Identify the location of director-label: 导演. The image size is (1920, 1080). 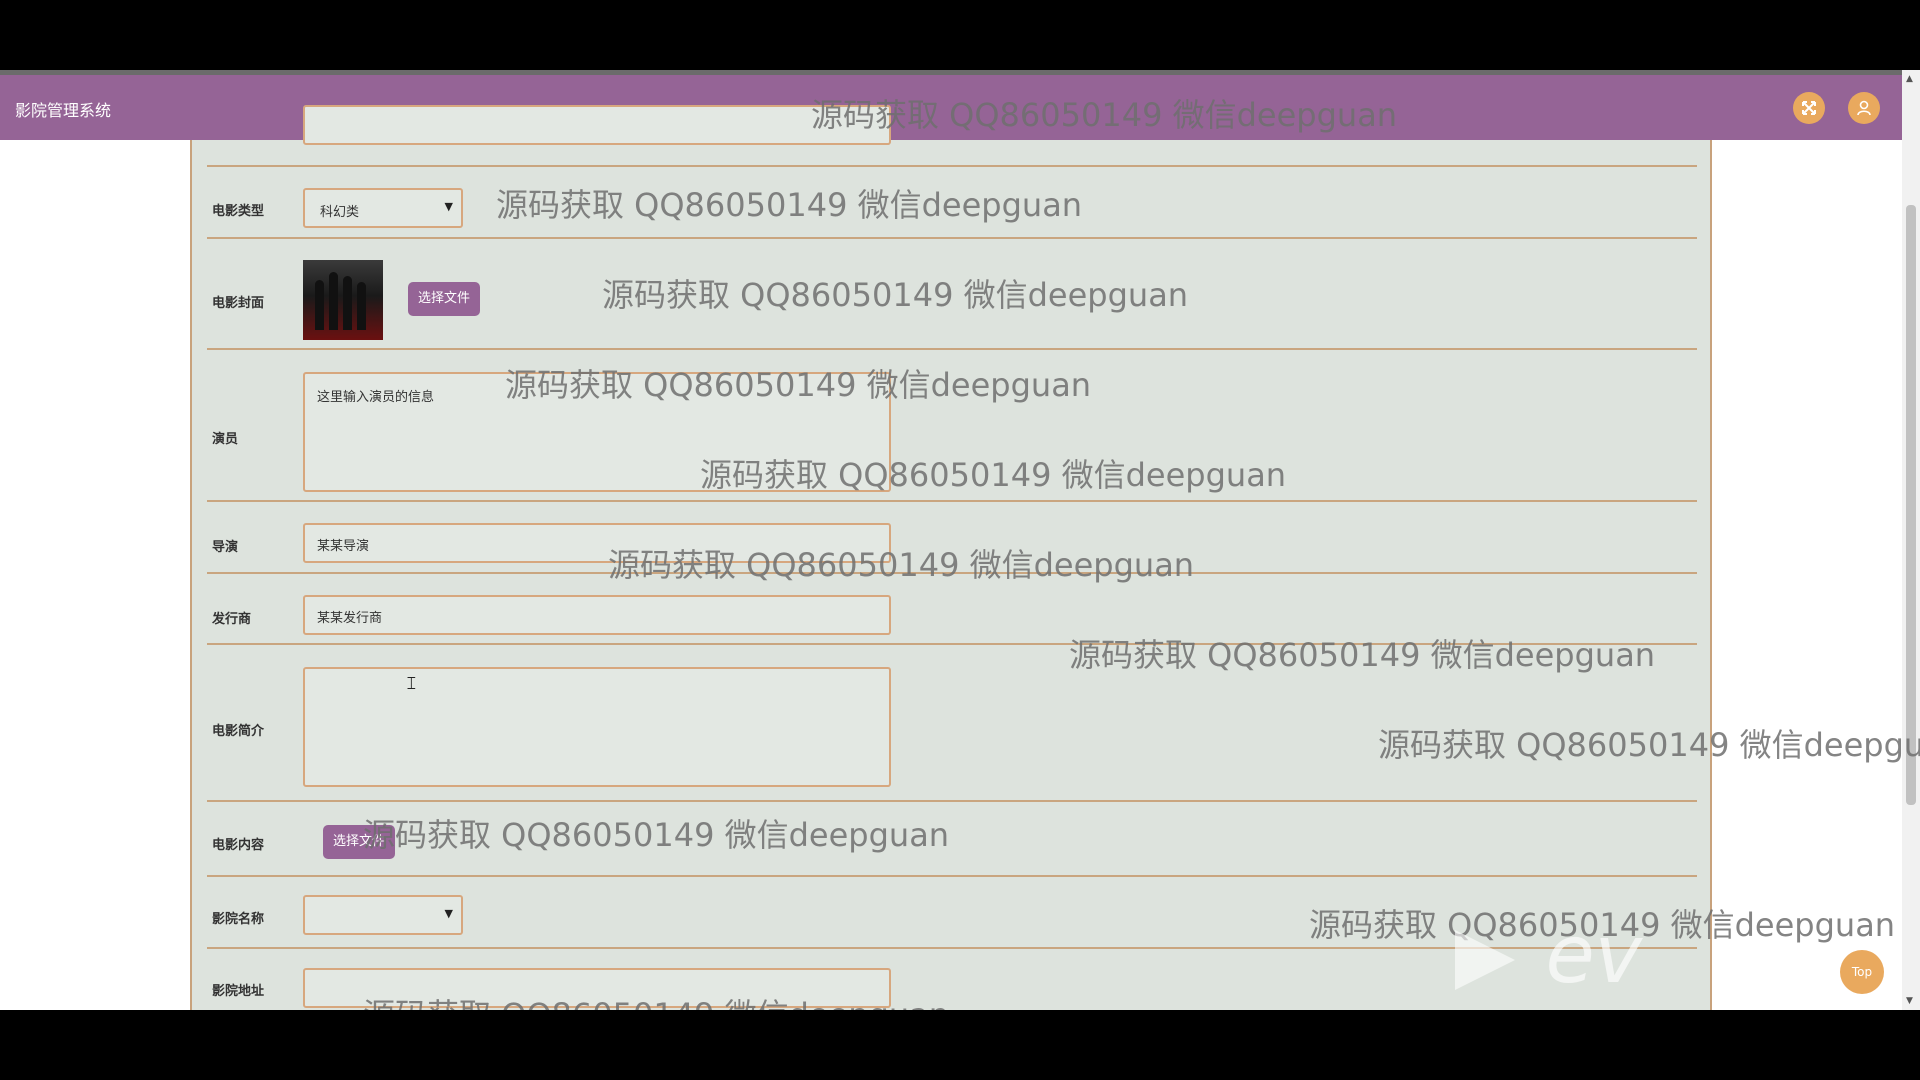
(225, 547).